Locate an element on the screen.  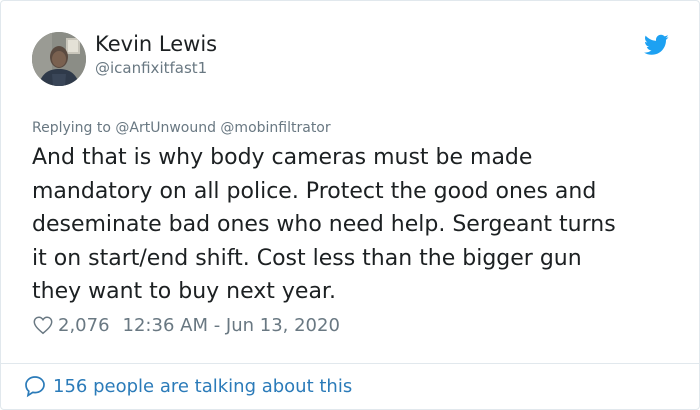
author-name: Kevin Lewis is located at coordinates (156, 44).